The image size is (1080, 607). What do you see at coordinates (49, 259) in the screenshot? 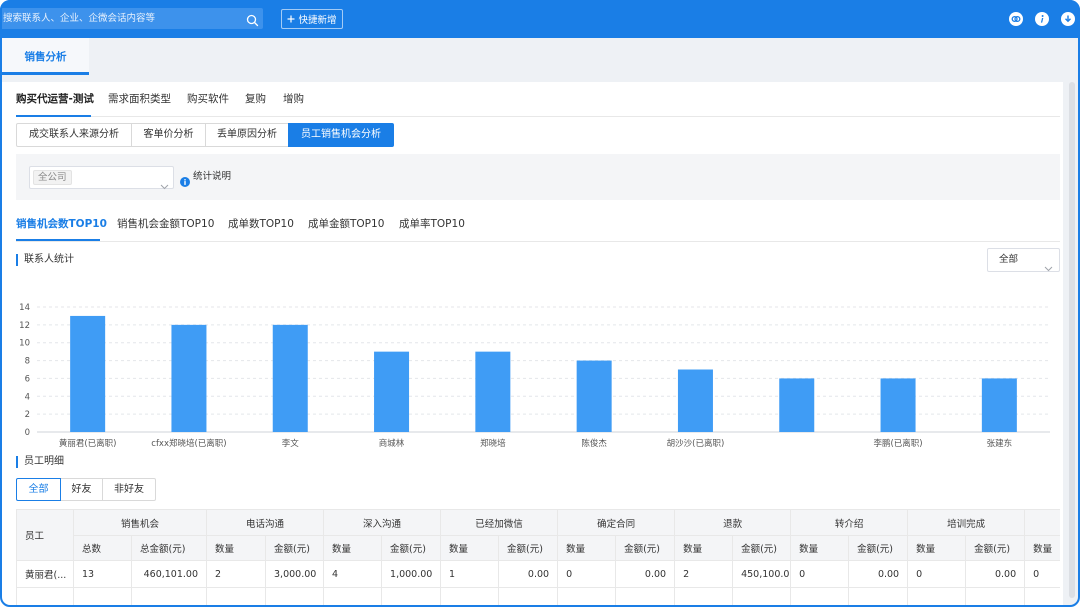
I see `section-title-contact-stats: 联系人统计` at bounding box center [49, 259].